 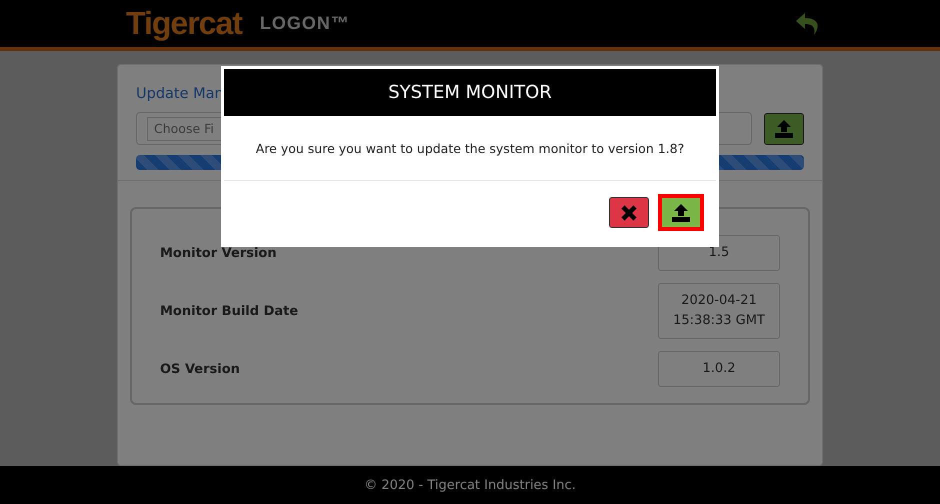 What do you see at coordinates (719, 311) in the screenshot?
I see `field-value: 2020-04-21 15:38:33 GMT` at bounding box center [719, 311].